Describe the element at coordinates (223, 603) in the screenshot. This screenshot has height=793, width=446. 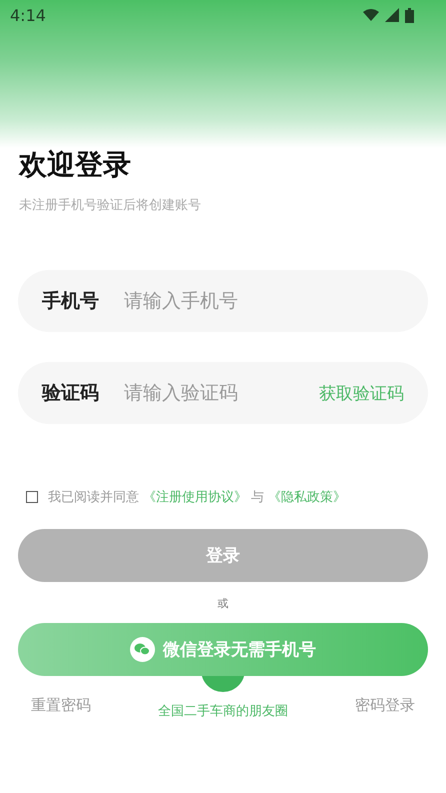
I see `or-divider-text: 或` at that location.